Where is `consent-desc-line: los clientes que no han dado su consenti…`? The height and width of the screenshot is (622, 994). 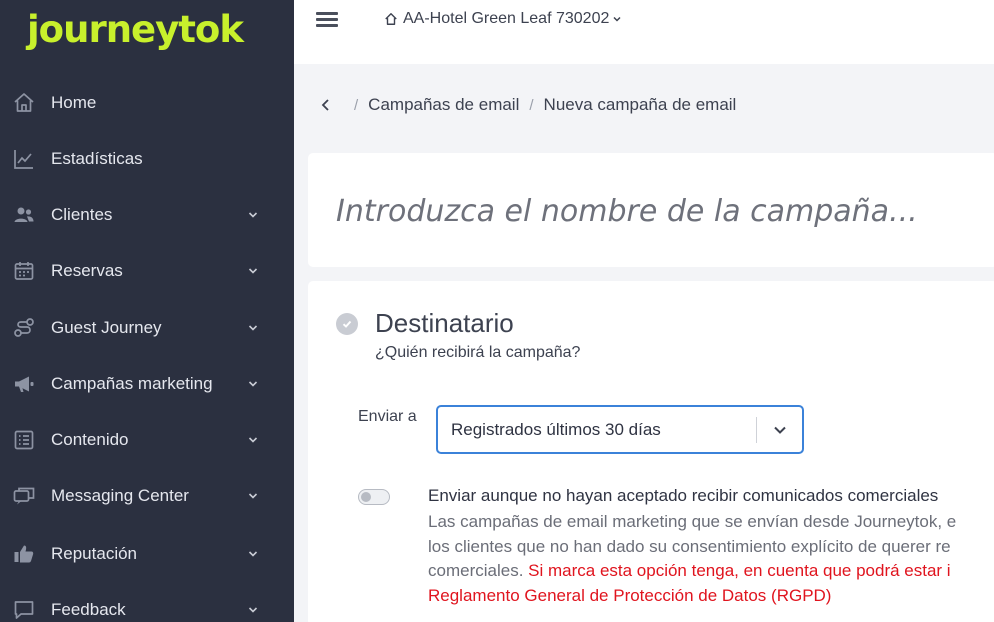
consent-desc-line: los clientes que no han dado su consenti… is located at coordinates (689, 546).